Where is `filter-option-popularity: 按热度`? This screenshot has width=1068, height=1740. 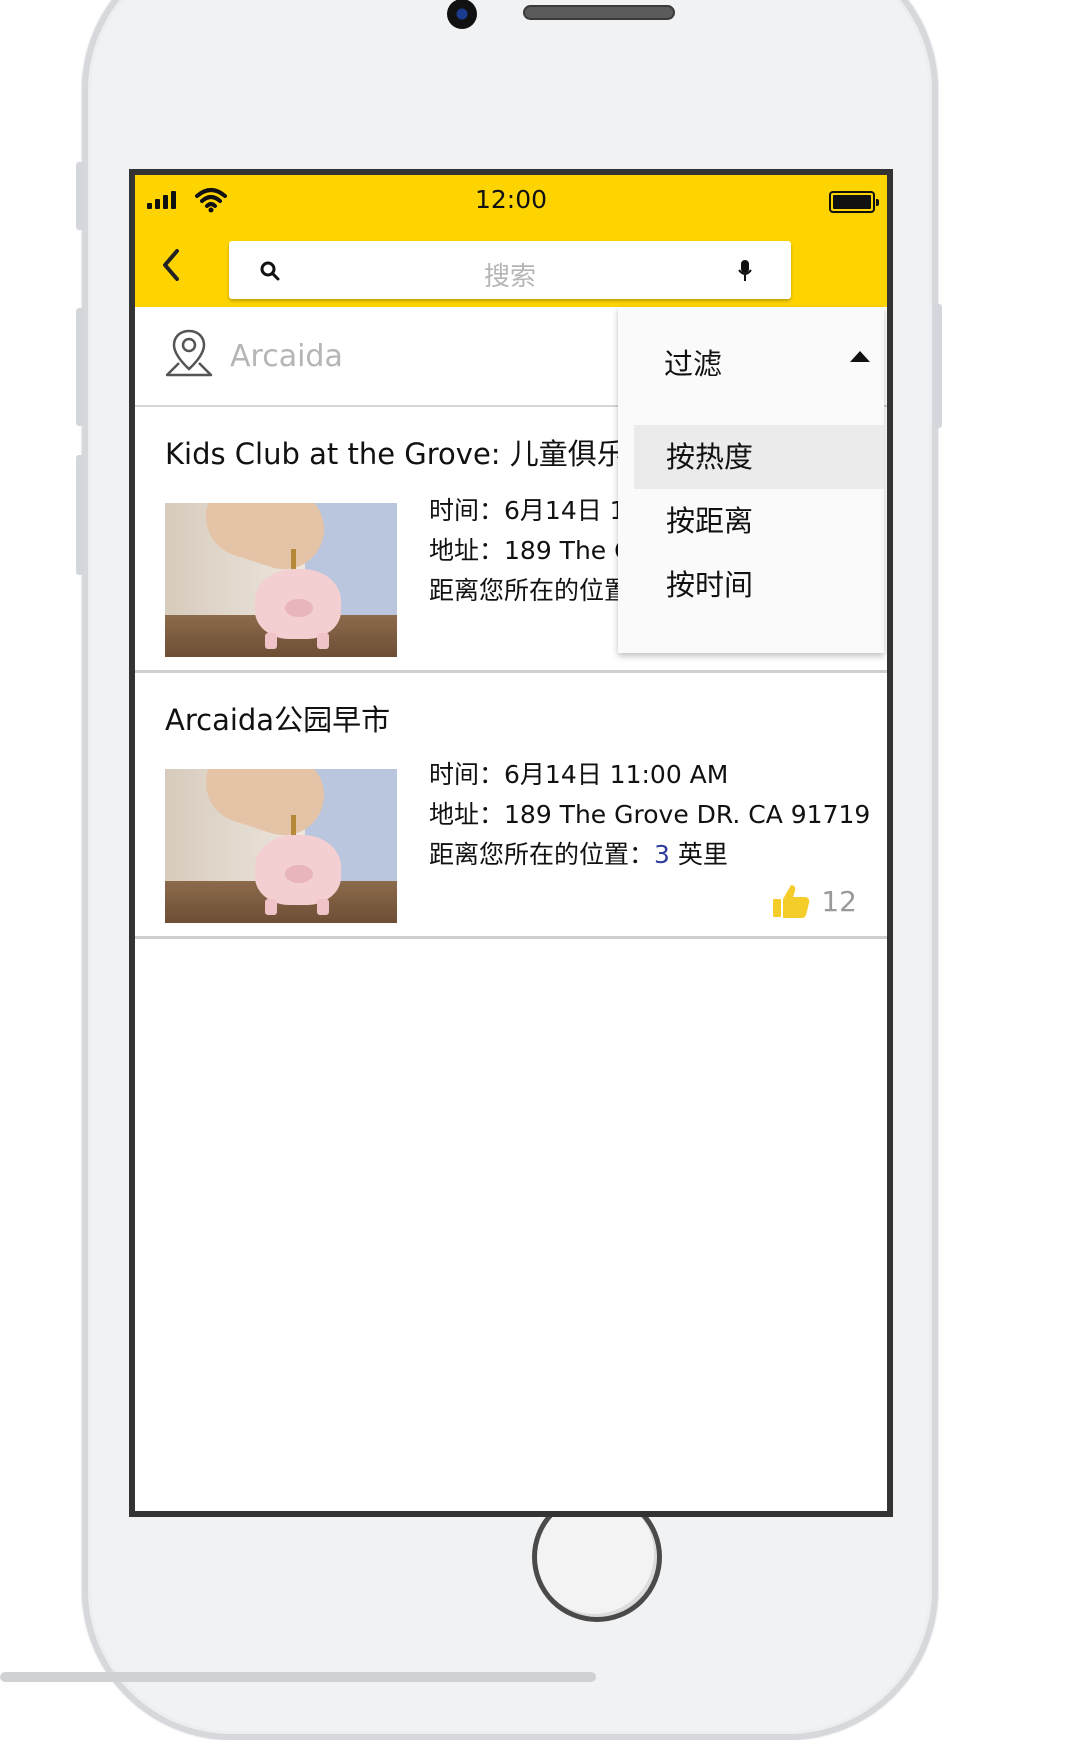 filter-option-popularity: 按热度 is located at coordinates (759, 457).